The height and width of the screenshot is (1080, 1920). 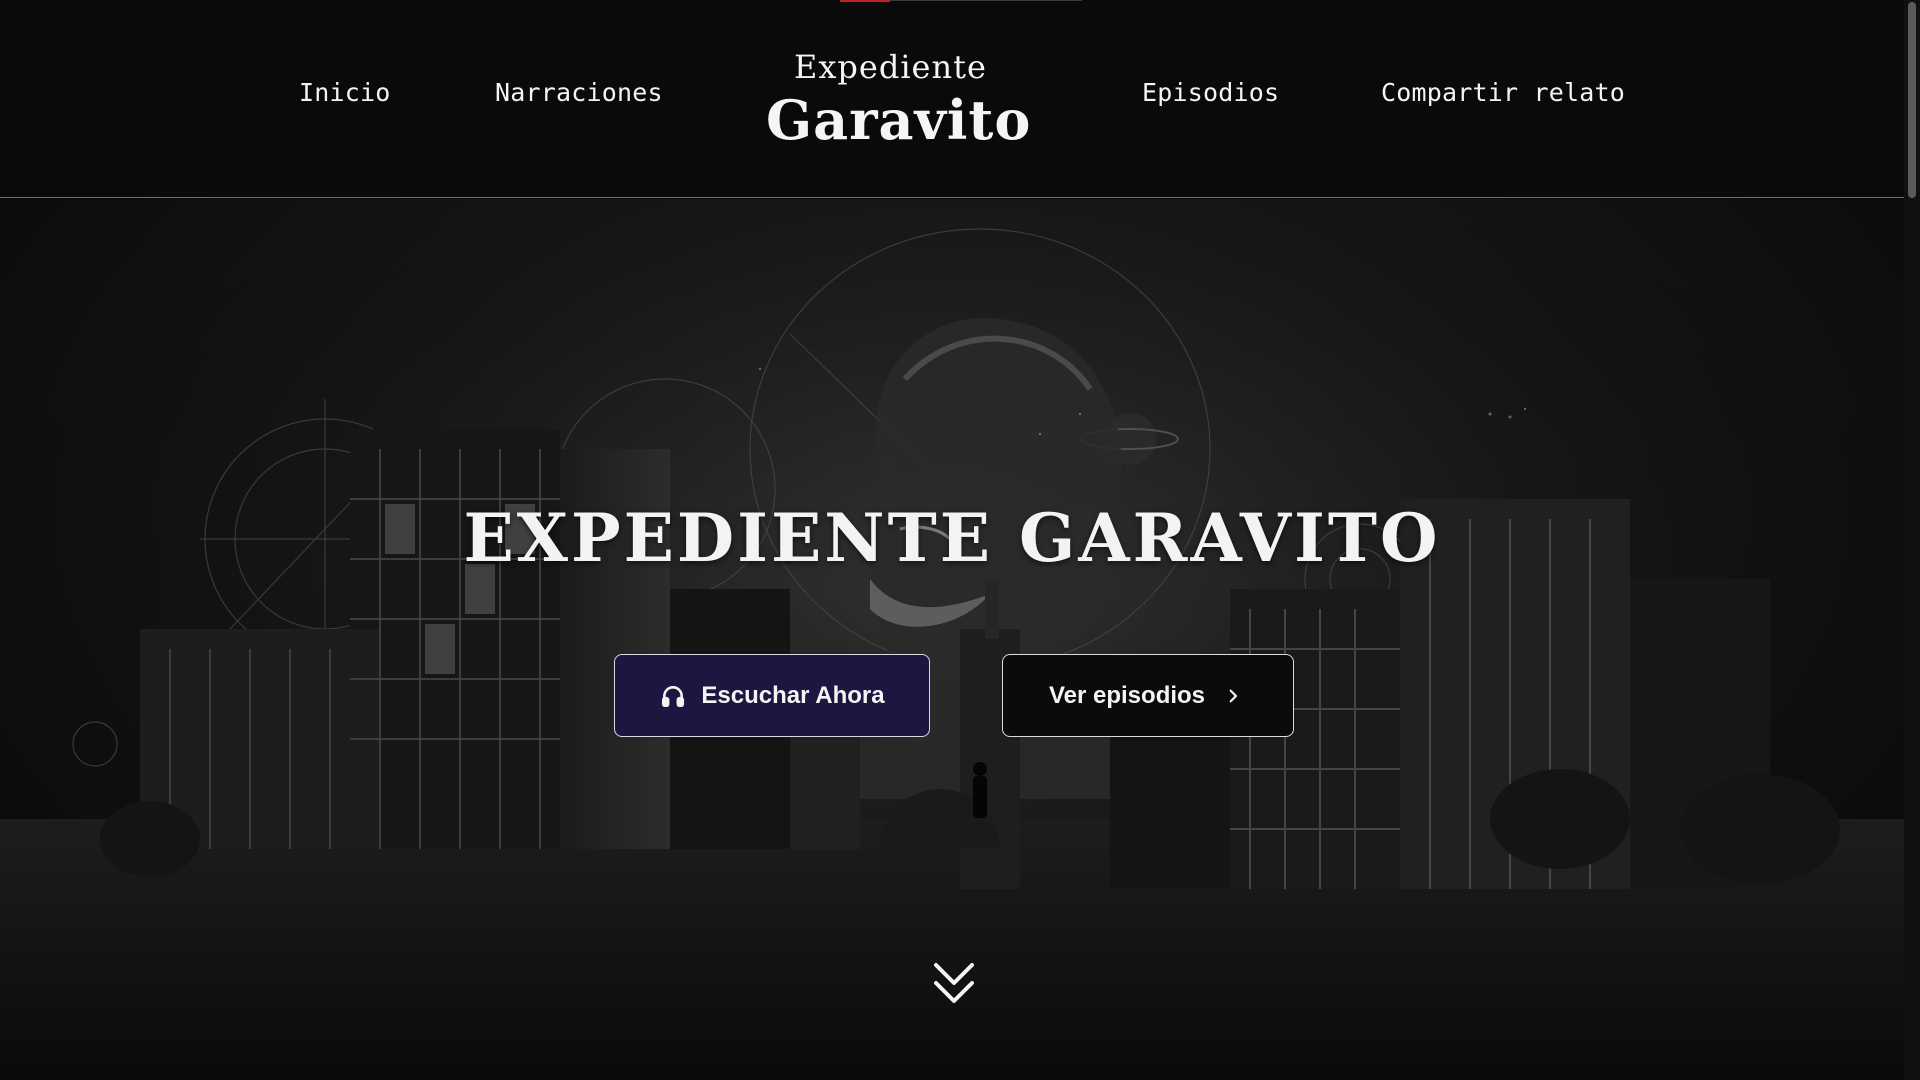 I want to click on view-episodes-label: Ver episodios, so click(x=1127, y=695).